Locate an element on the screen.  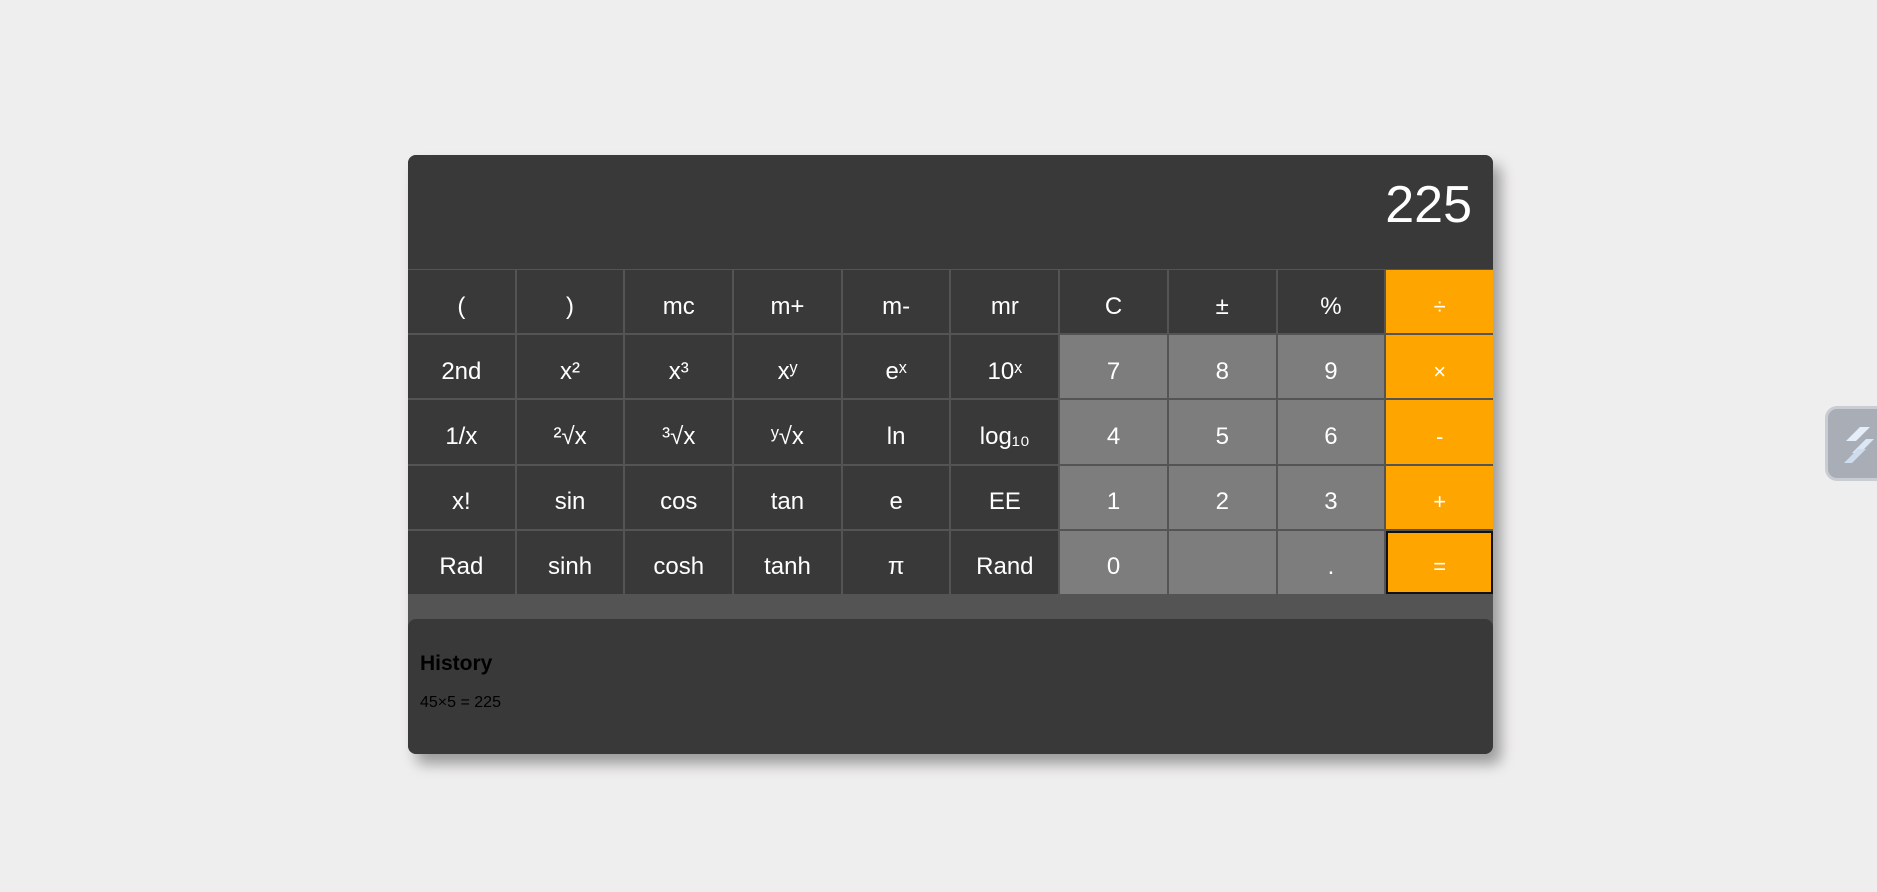
tan-button: tan is located at coordinates (787, 497).